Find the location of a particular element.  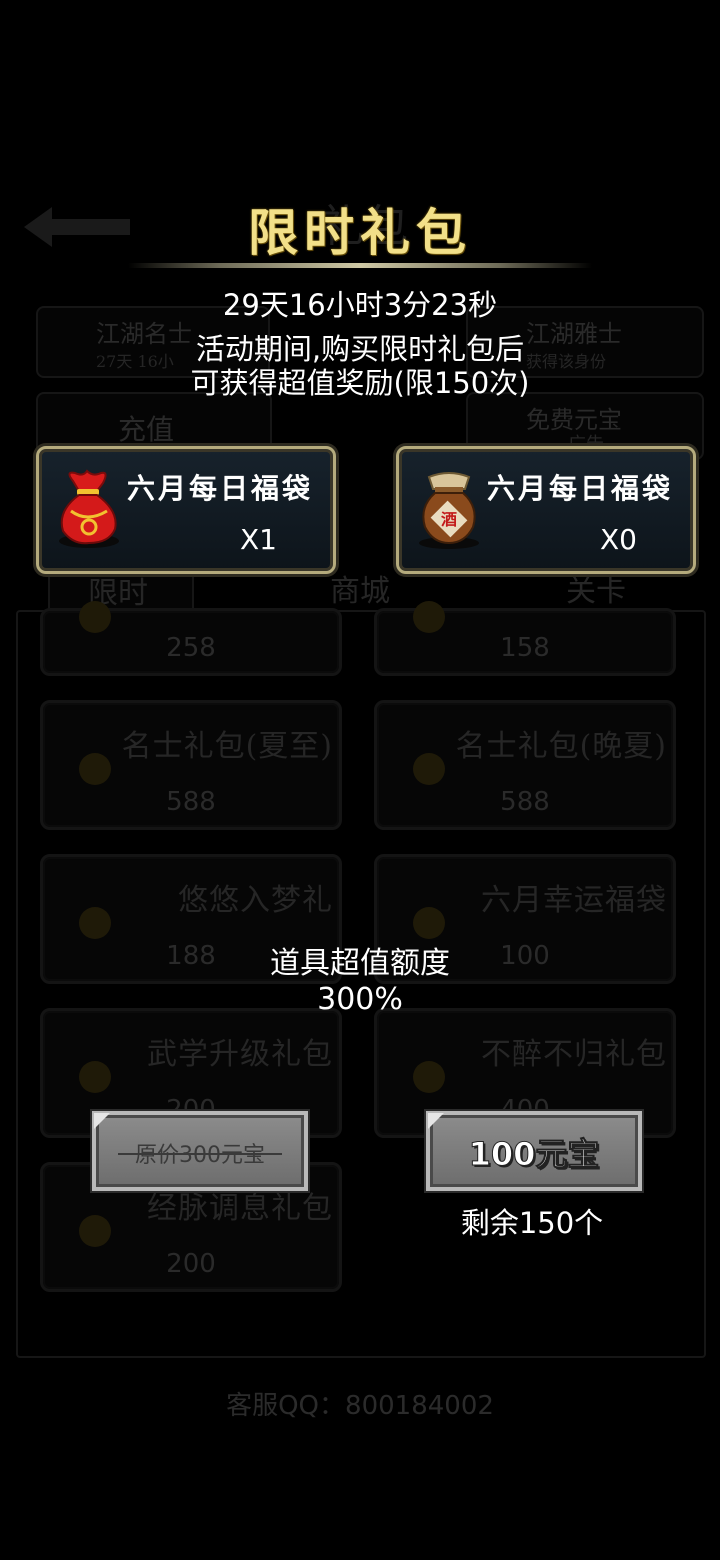

event-description: 活动期间,购买限时礼包后 可获得超值奖励(限150次) is located at coordinates (360, 366).